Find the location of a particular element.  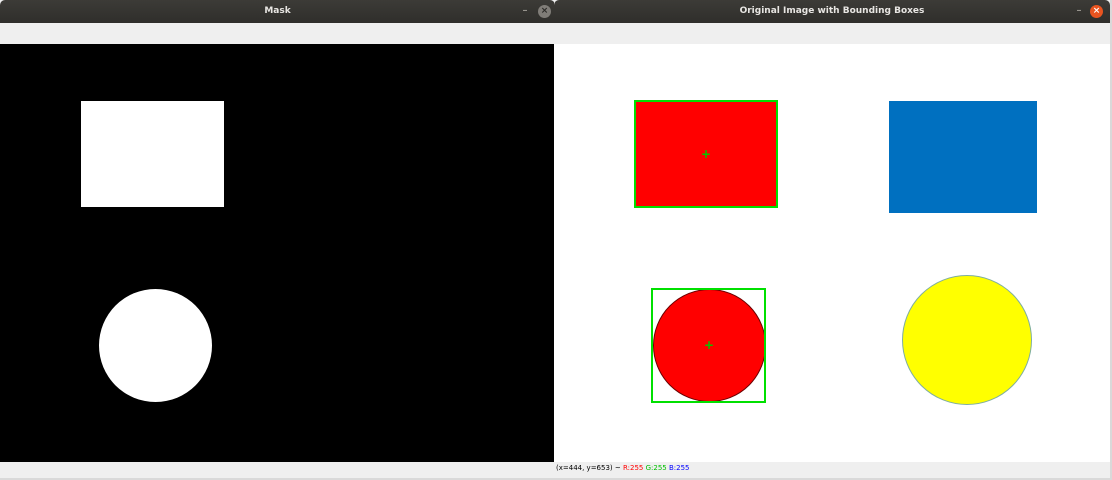

yellow-circle is located at coordinates (967, 340).